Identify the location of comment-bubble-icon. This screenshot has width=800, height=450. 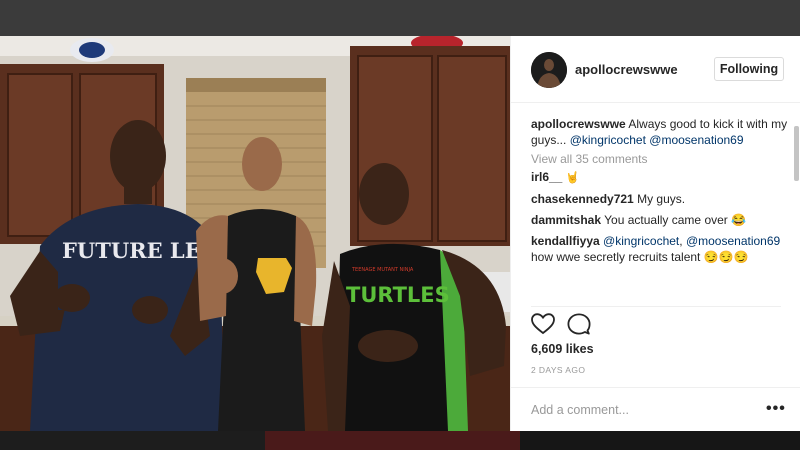
(579, 326).